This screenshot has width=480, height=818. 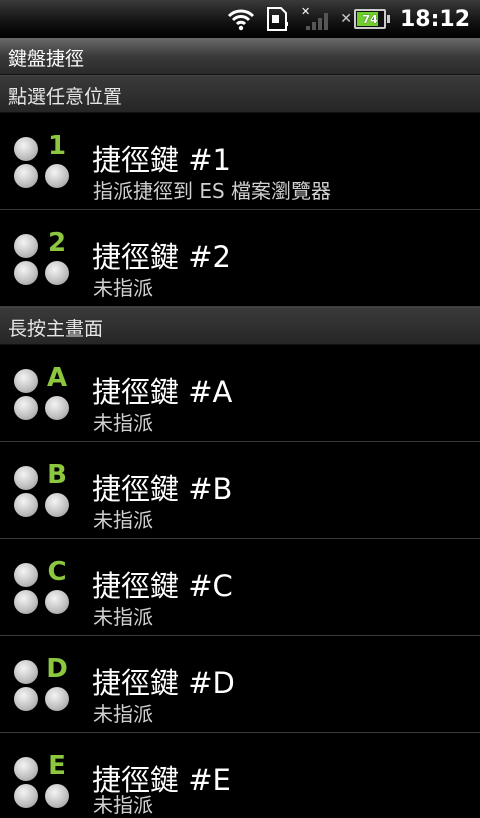 I want to click on wifi-icon, so click(x=241, y=19).